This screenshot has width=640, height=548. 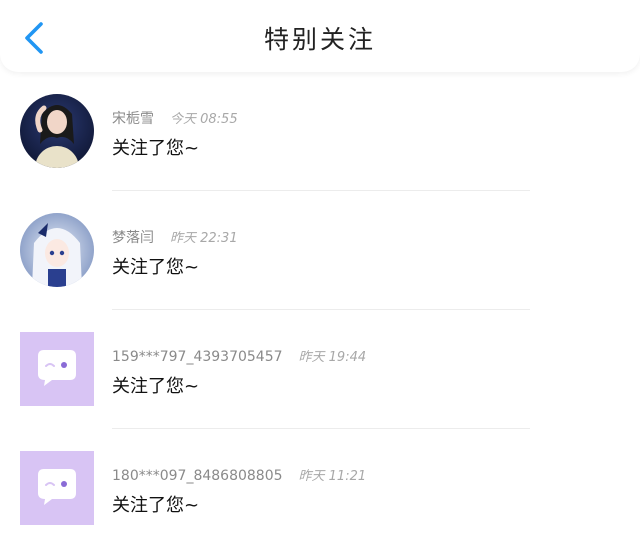 I want to click on notification-meta: 宋栀雪 今天 08:55, so click(x=175, y=118).